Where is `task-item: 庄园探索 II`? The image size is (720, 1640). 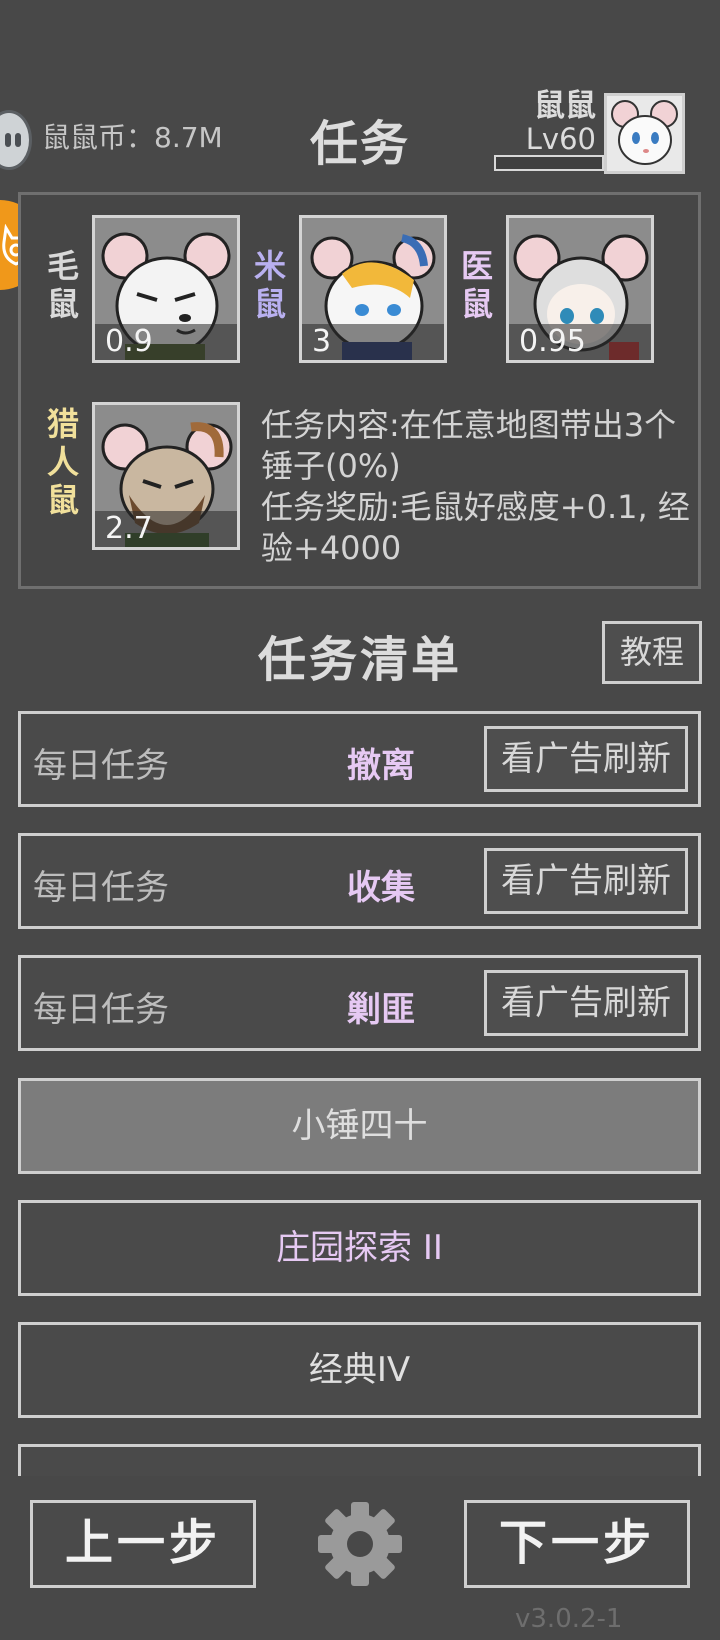
task-item: 庄园探索 II is located at coordinates (359, 1248).